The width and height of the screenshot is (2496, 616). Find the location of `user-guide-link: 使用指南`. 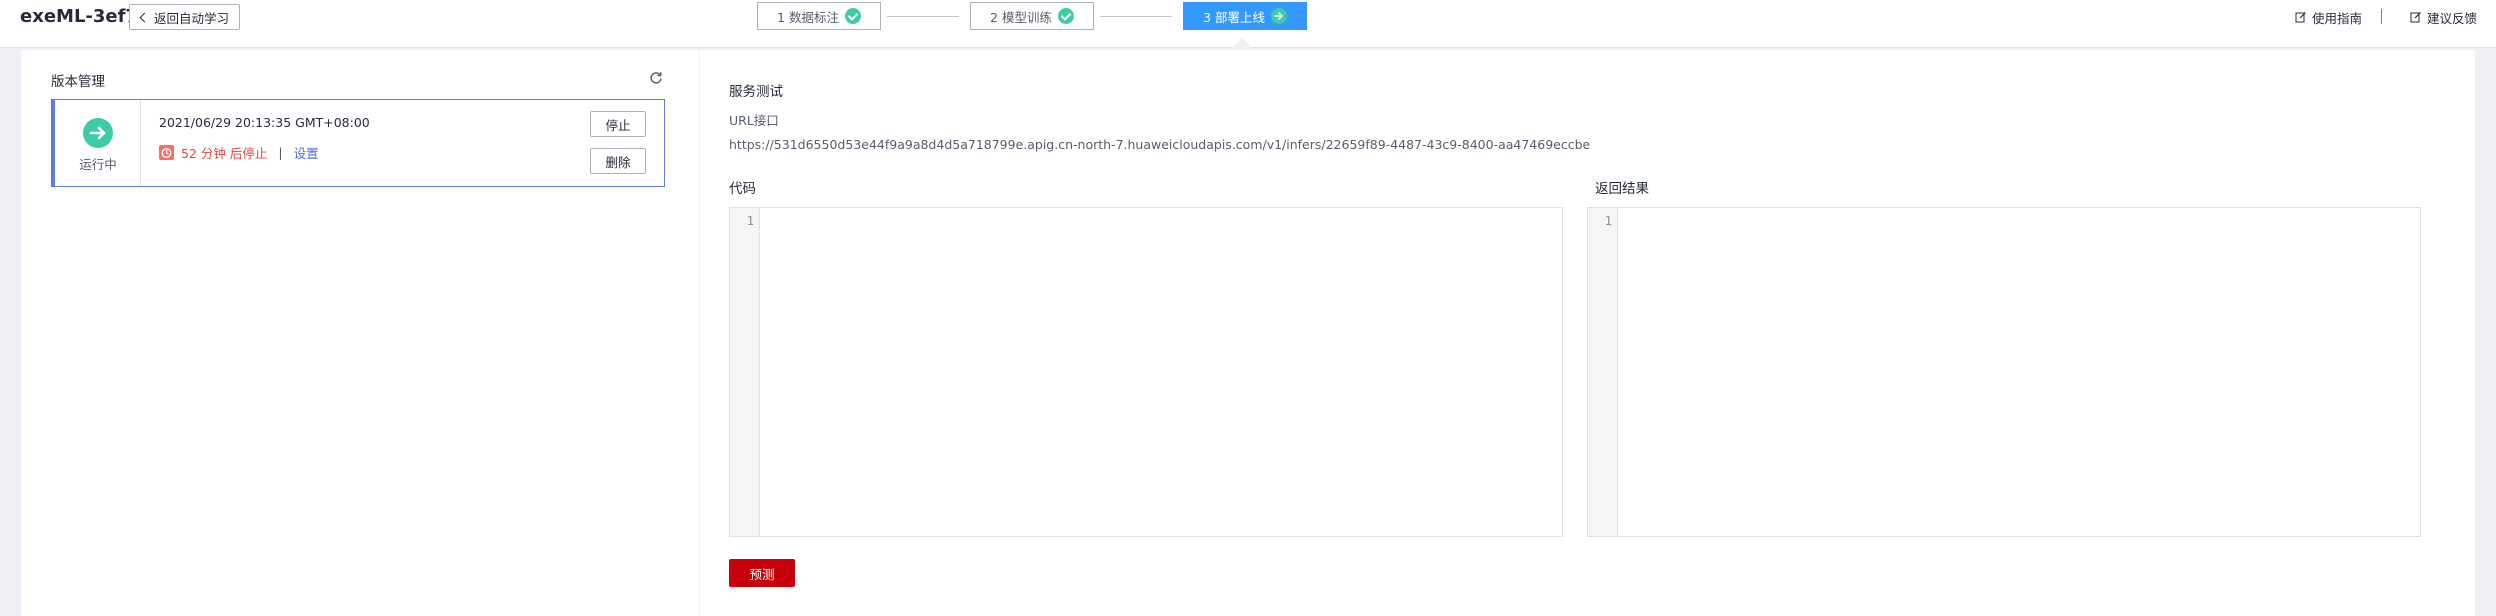

user-guide-link: 使用指南 is located at coordinates (2328, 17).